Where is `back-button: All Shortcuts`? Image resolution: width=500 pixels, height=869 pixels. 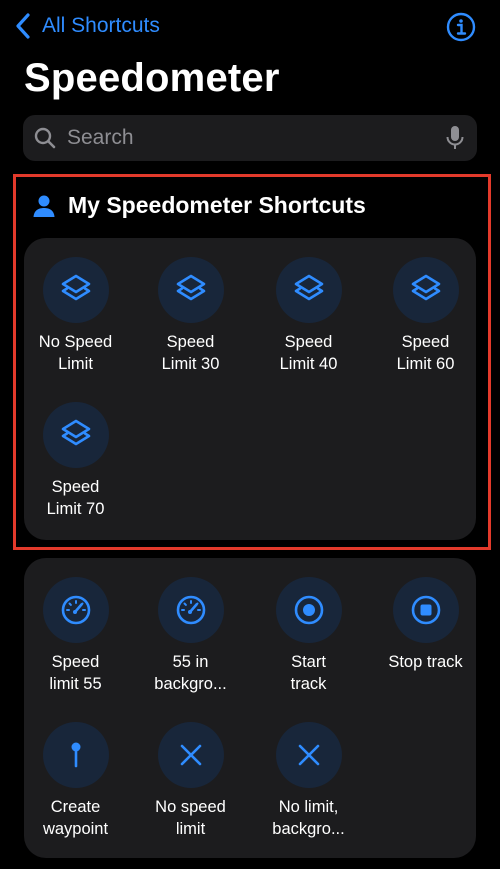 back-button: All Shortcuts is located at coordinates (86, 26).